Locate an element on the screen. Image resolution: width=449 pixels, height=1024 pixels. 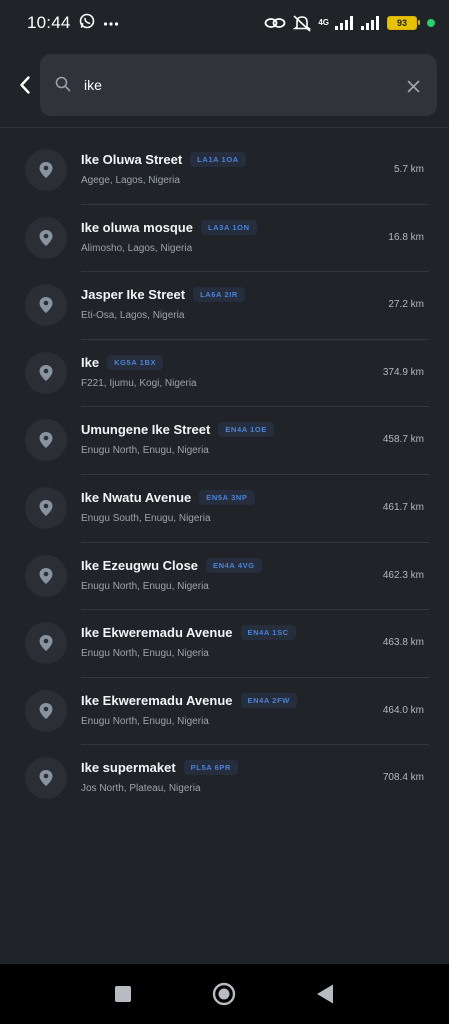
result-title: Umungene Ike Street is located at coordinates (146, 430).